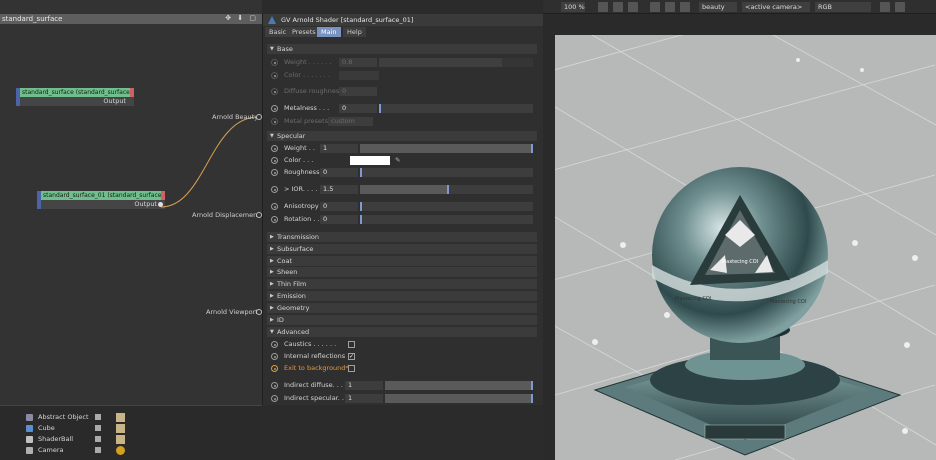  Describe the element at coordinates (351, 368) in the screenshot. I see `exit-to-background-checkbox` at that location.